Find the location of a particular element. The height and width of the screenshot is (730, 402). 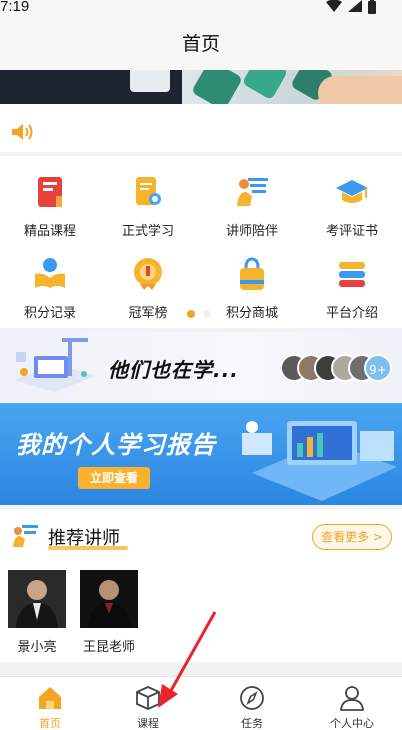

pager-dot is located at coordinates (207, 314).